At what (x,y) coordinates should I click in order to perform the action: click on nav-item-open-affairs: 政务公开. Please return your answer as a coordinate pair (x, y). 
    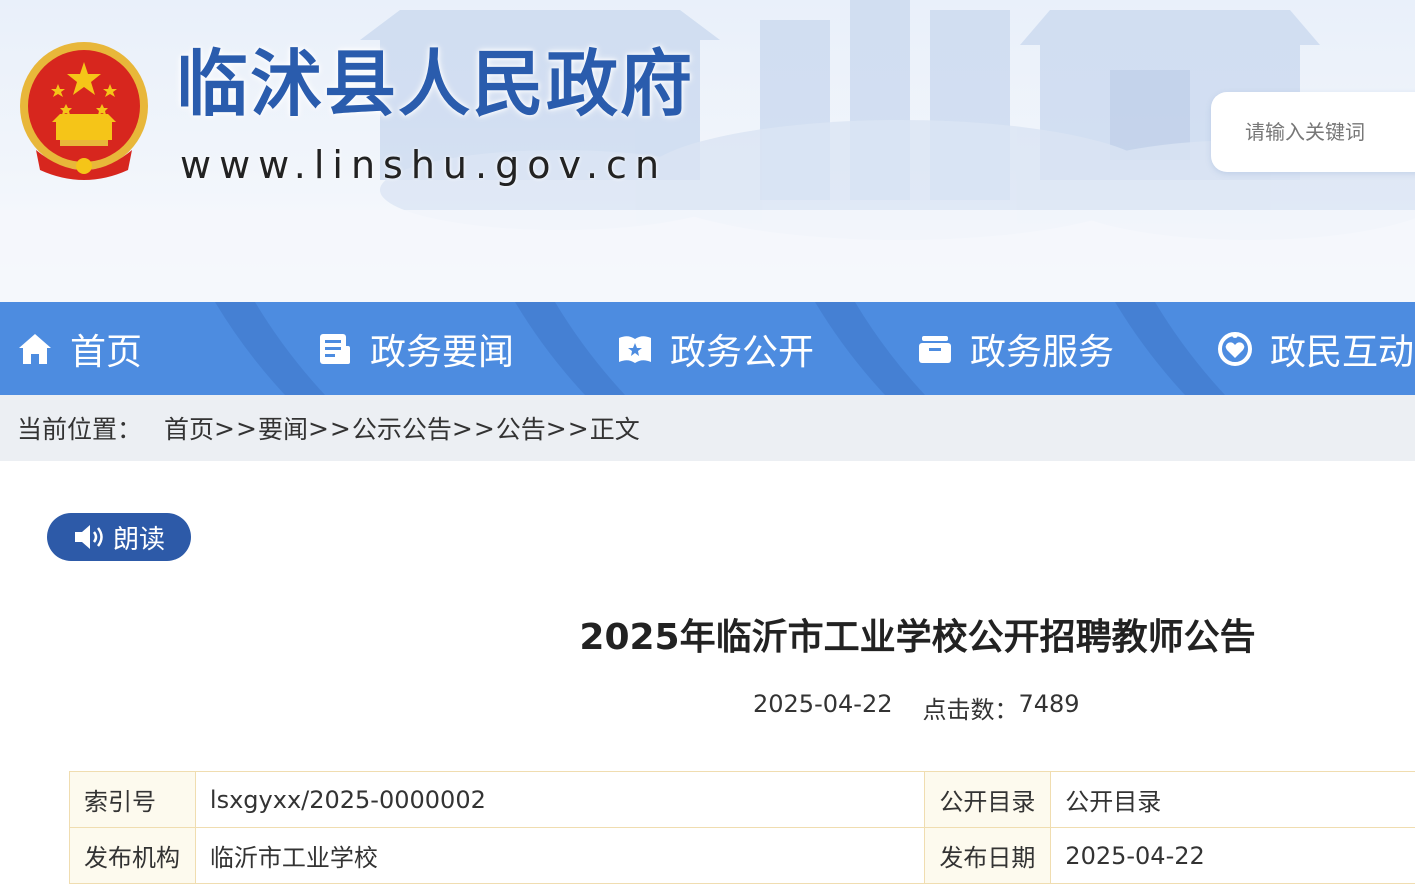
    Looking at the image, I should click on (715, 348).